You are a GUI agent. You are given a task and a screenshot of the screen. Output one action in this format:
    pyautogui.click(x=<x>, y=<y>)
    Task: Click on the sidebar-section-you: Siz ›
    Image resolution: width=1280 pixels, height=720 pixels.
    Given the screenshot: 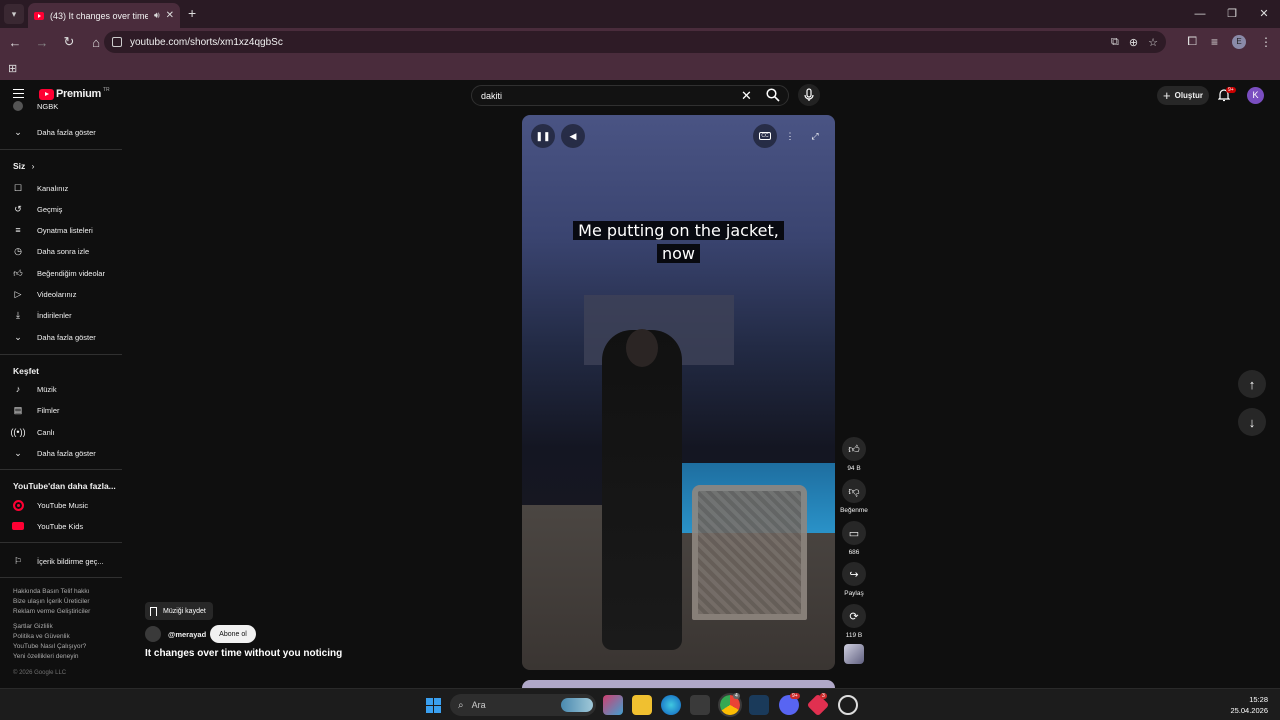 What is the action you would take?
    pyautogui.click(x=24, y=166)
    